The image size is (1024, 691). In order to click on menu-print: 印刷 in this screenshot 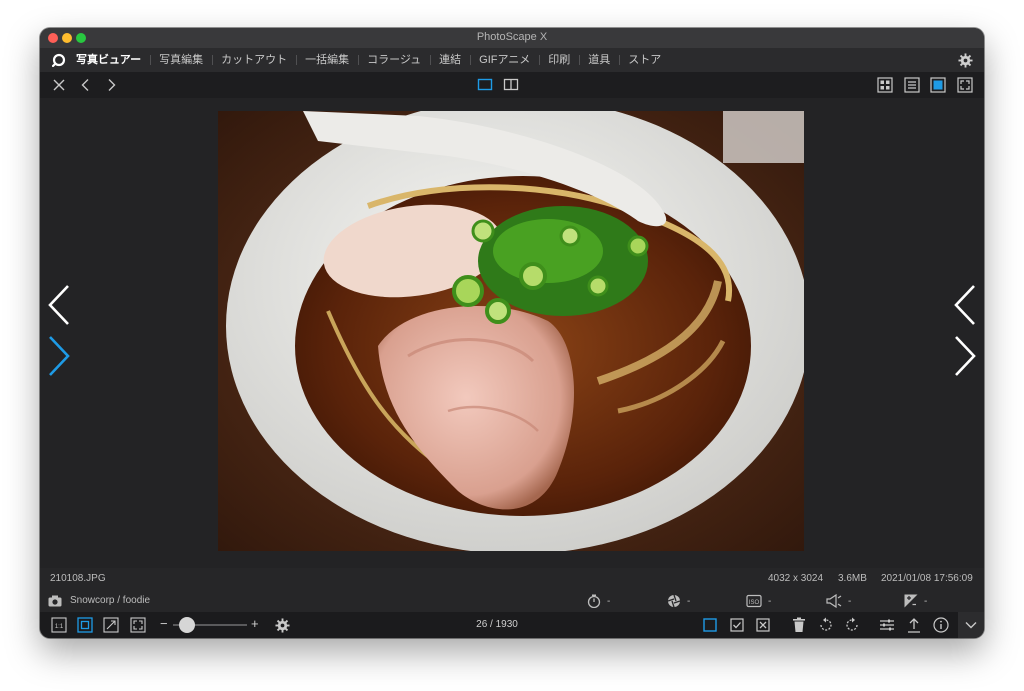, I will do `click(559, 60)`.